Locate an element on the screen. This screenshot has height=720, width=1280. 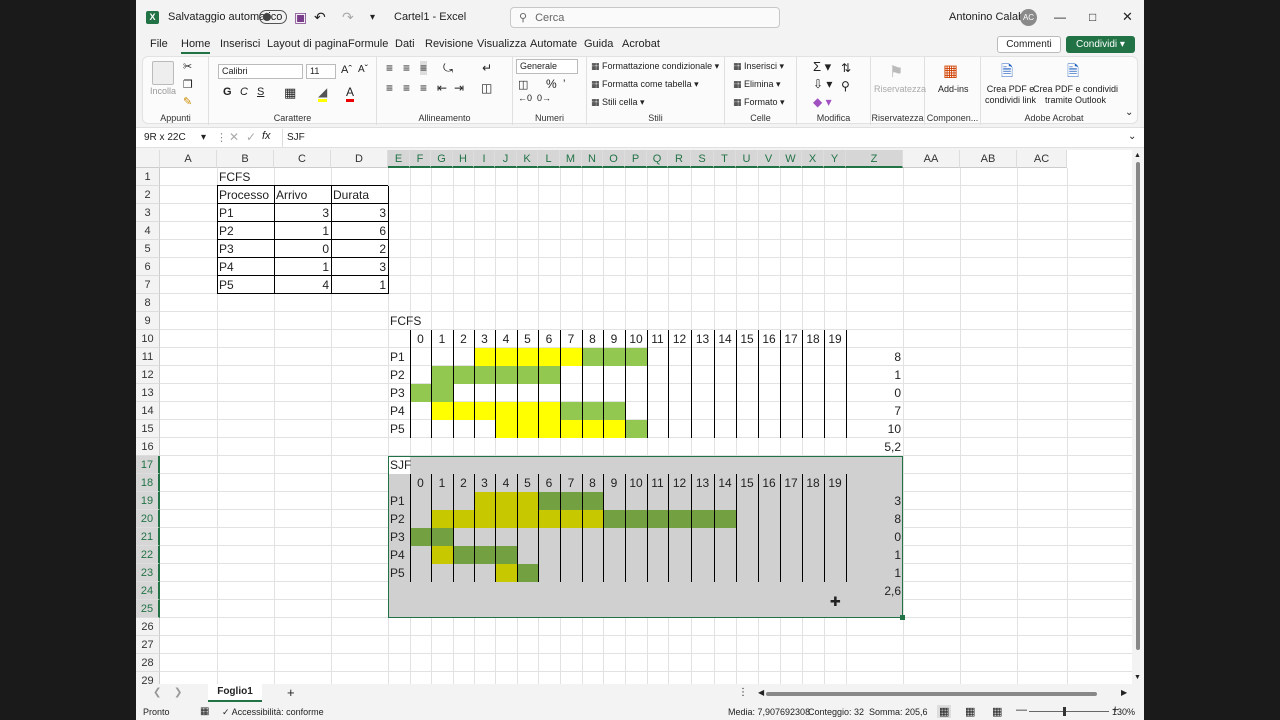
pdf-link-icon: 🗎 is located at coordinates (1007, 73).